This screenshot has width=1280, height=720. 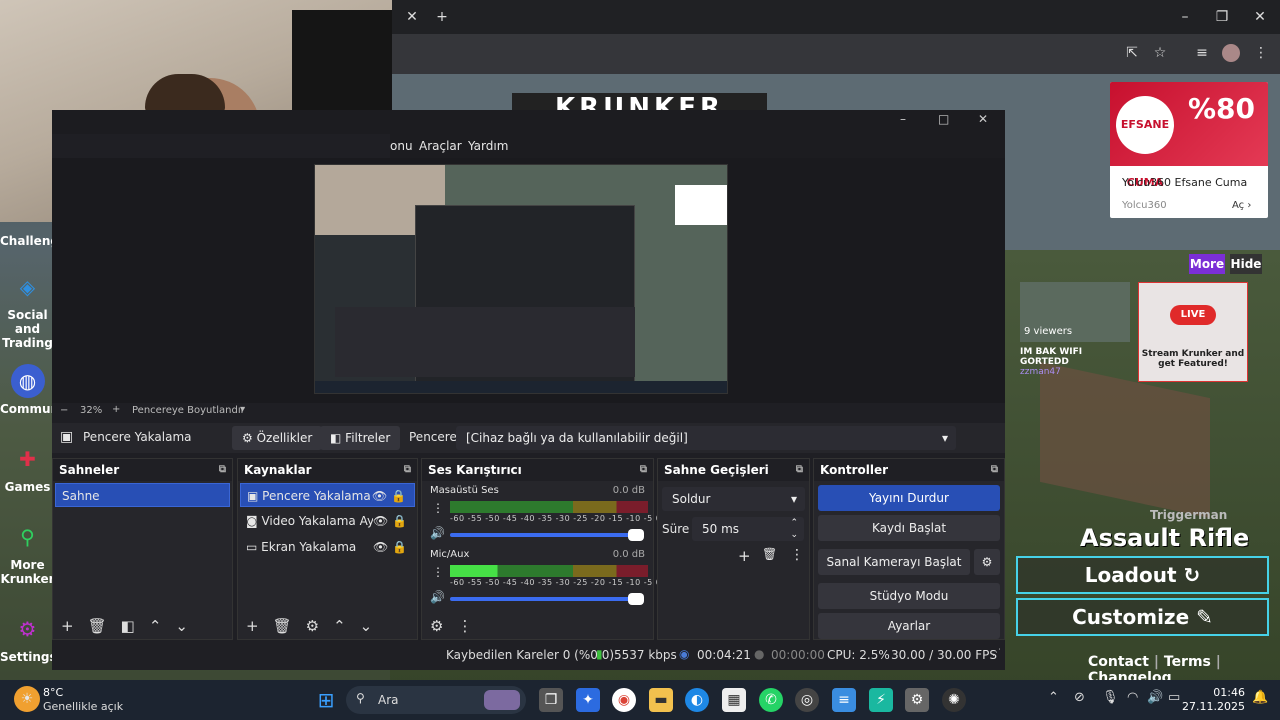 What do you see at coordinates (27, 310) in the screenshot?
I see `sidebar-item-social: ◈ Social and Trading` at bounding box center [27, 310].